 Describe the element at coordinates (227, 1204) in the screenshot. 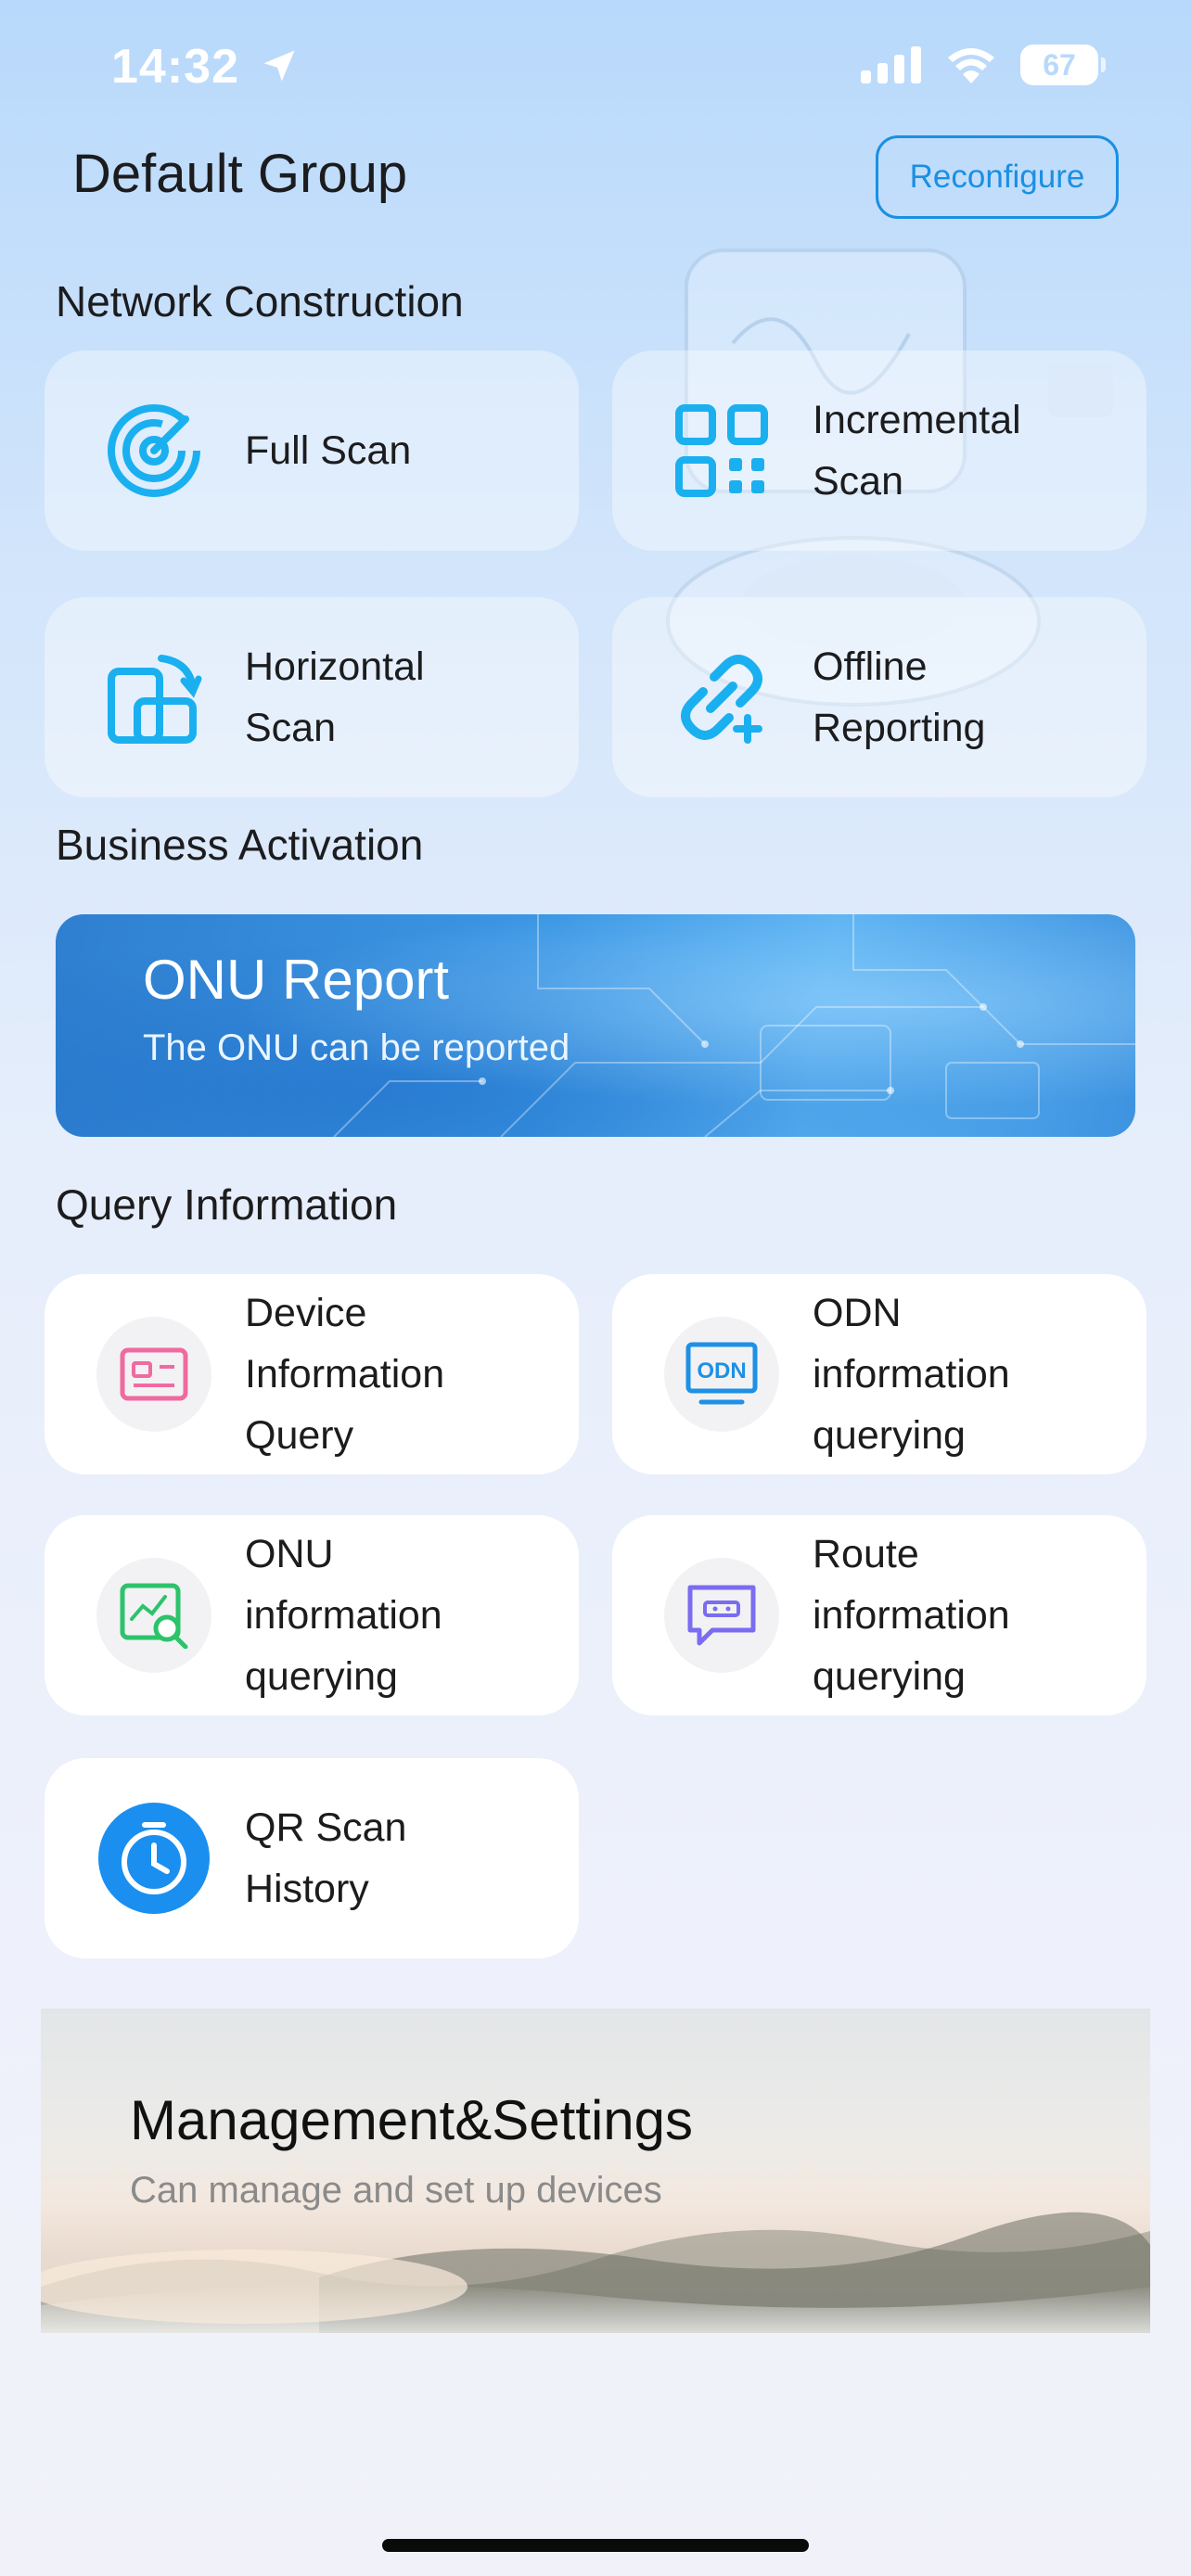

I see `section-title-query-information: Query Information` at that location.